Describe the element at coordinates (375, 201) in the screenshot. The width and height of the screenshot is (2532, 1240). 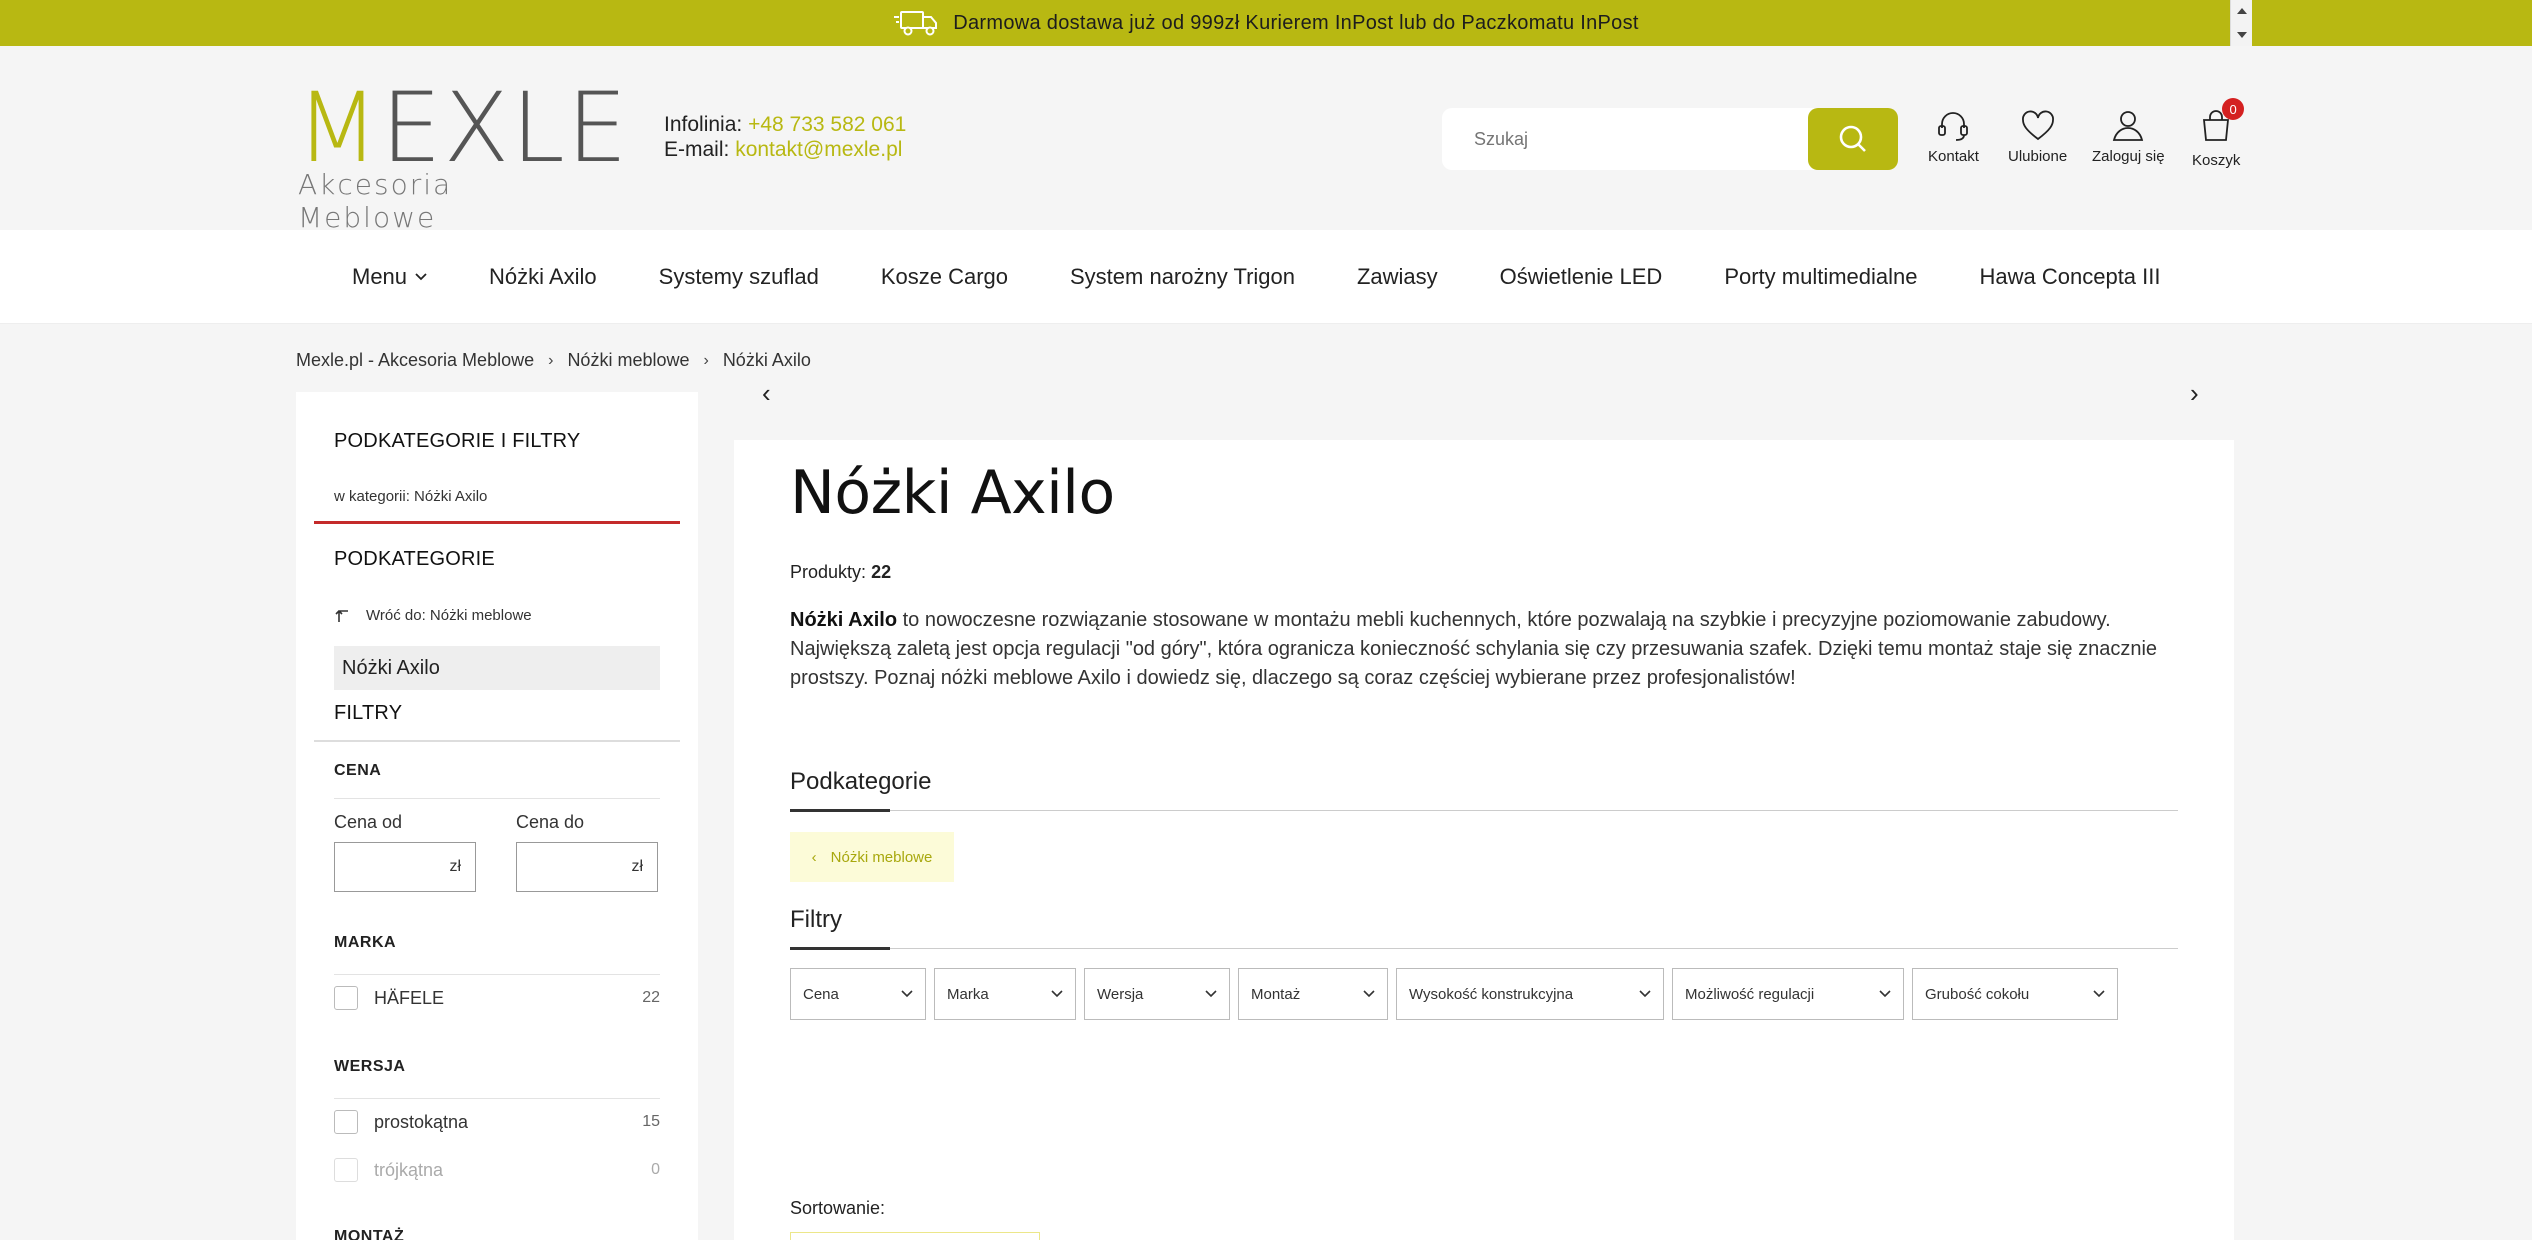
I see `logo-subtitle: Akcesoria Meblowe` at that location.